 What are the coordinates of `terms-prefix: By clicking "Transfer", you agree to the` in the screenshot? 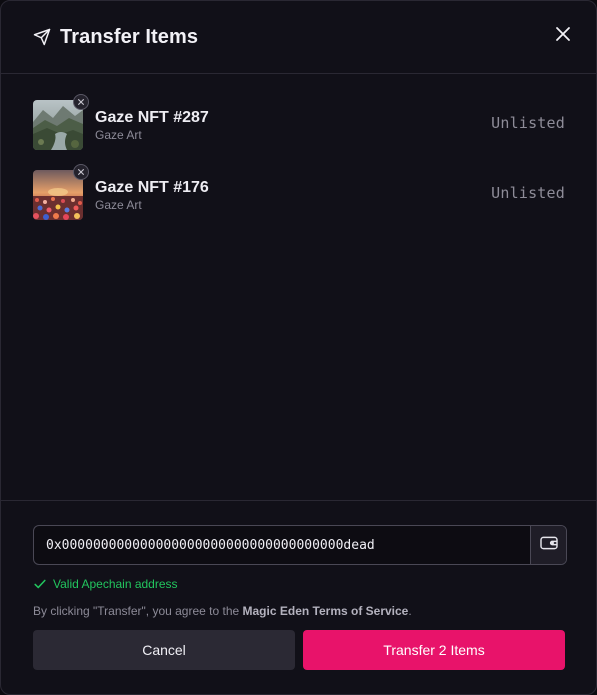 It's located at (138, 611).